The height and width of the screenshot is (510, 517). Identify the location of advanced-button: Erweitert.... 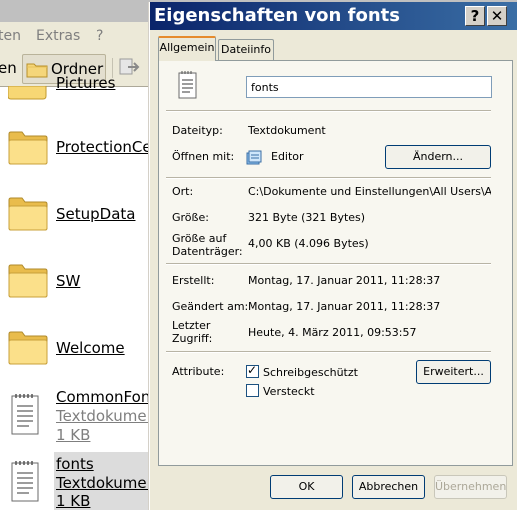
(453, 372).